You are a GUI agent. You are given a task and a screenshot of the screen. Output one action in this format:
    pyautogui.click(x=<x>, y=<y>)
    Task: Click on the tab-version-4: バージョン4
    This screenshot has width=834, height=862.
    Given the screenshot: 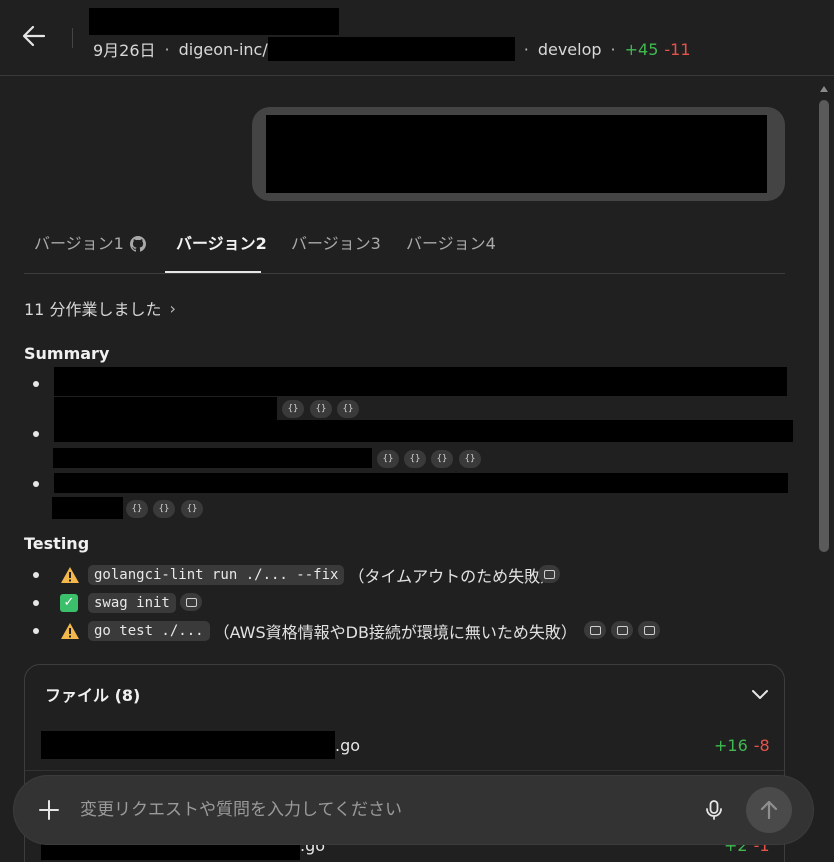 What is the action you would take?
    pyautogui.click(x=451, y=248)
    